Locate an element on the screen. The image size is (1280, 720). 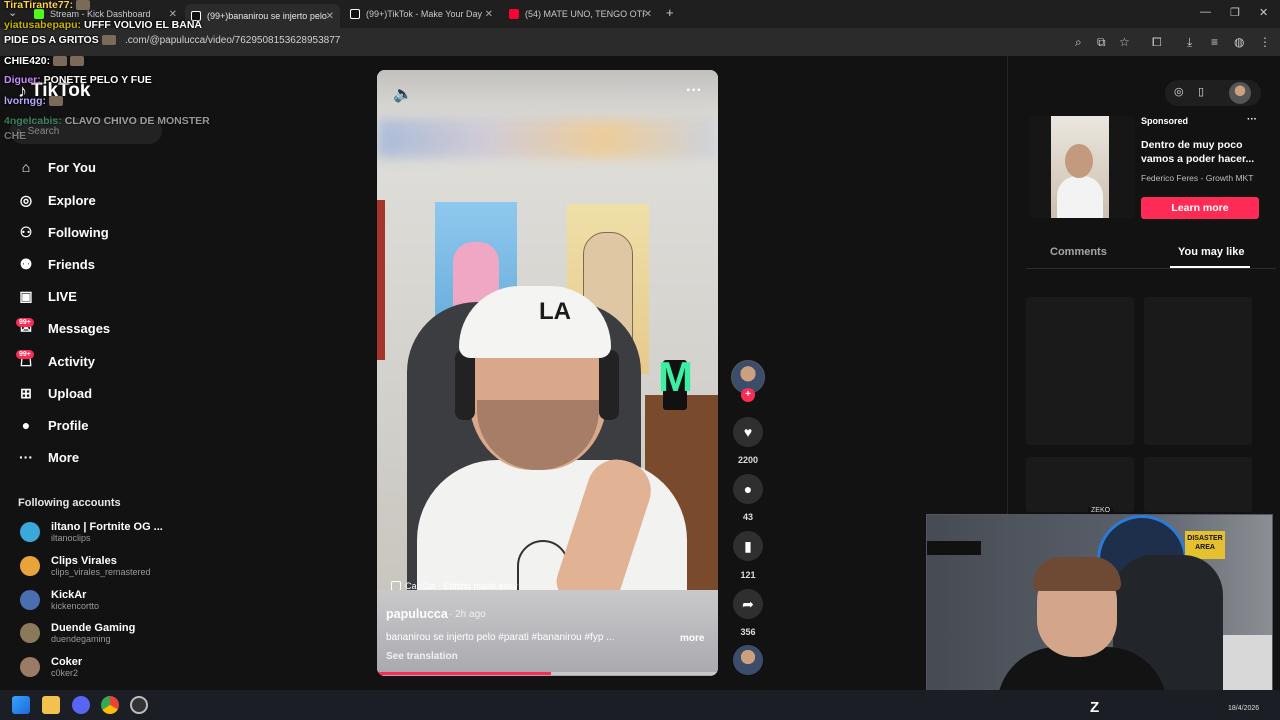
install-icon: ⧉ is located at coordinates (1101, 42).